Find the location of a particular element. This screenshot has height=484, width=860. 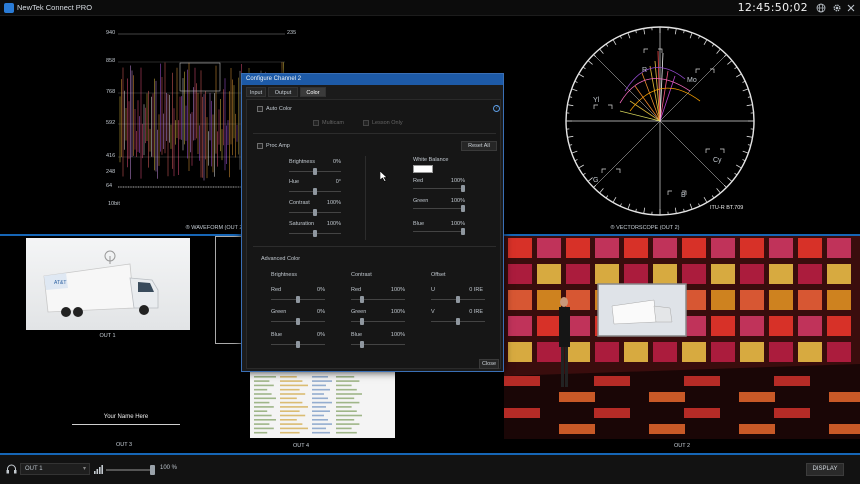

wb-red-slider-knob is located at coordinates (463, 188).